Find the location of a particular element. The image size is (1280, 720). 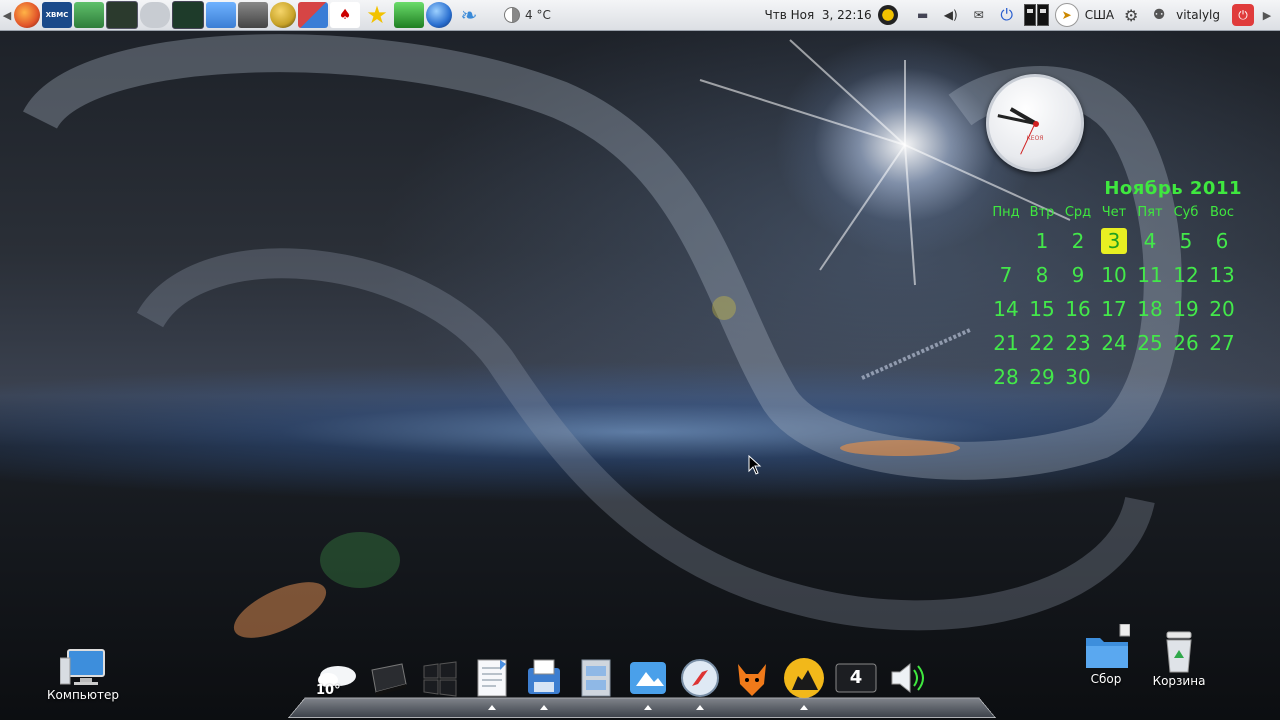

hard-drive-icon is located at coordinates (388, 678).